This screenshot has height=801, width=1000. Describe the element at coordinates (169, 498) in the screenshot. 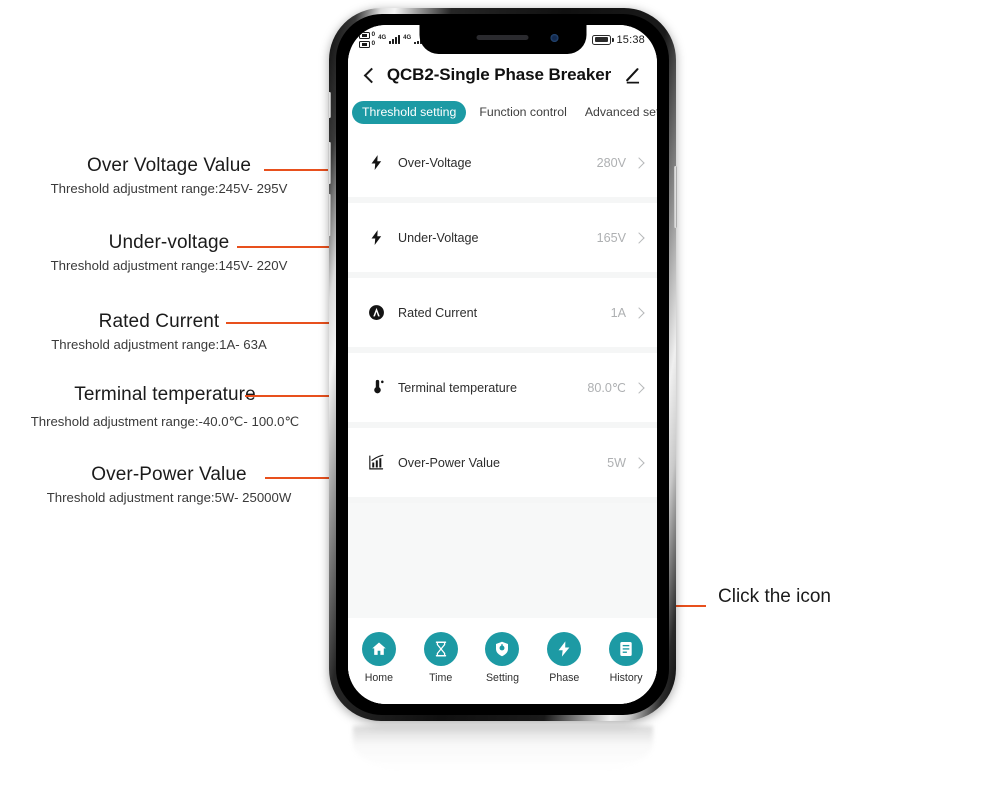

I see `annotation-subtitle: Threshold adjustment range:5W- 25000W` at that location.